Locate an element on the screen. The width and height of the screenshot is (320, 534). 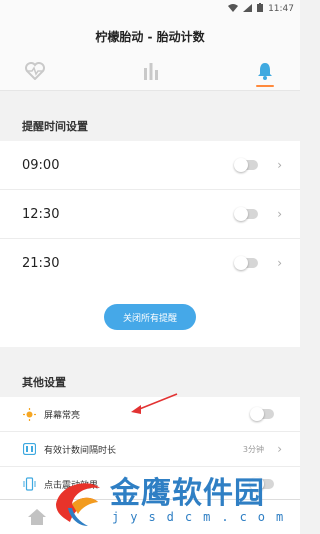
watermark: 金鹰软件园 jysdcm.com is located at coordinates (175, 501).